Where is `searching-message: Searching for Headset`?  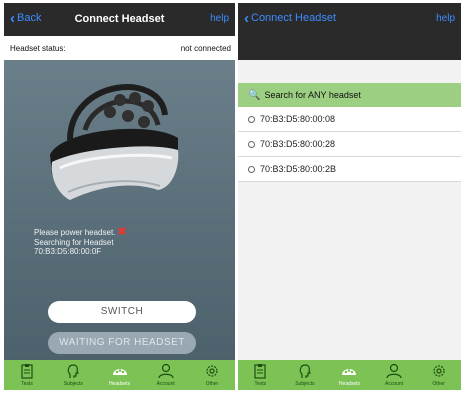 searching-message: Searching for Headset is located at coordinates (74, 242).